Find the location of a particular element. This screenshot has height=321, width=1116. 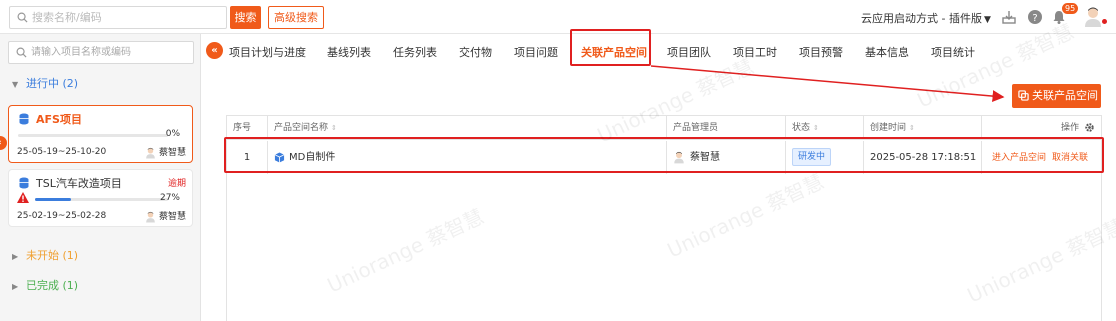

search-button: 搜索 is located at coordinates (245, 17).